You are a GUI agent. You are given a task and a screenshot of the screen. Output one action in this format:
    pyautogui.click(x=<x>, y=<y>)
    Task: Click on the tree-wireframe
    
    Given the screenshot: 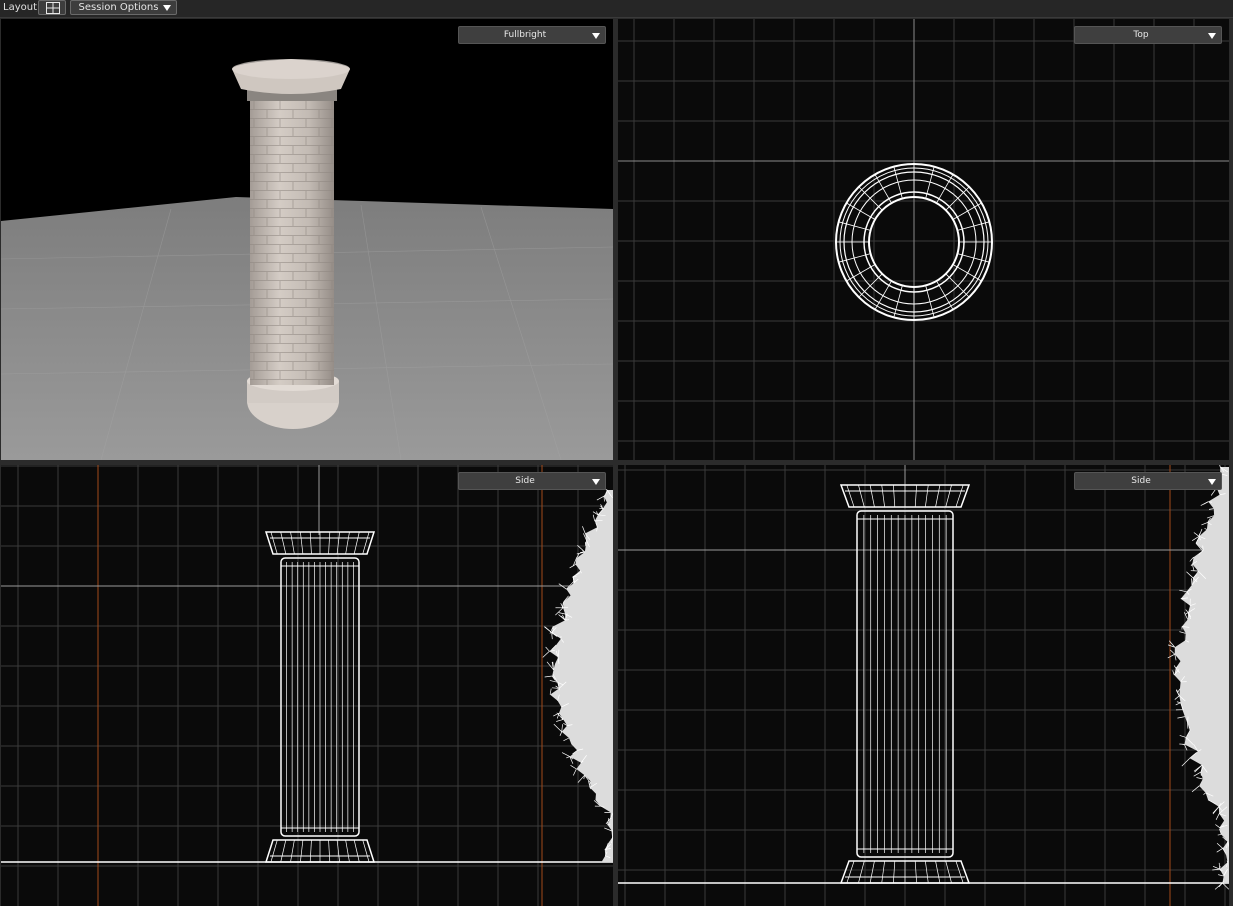 What is the action you would take?
    pyautogui.click(x=1198, y=677)
    